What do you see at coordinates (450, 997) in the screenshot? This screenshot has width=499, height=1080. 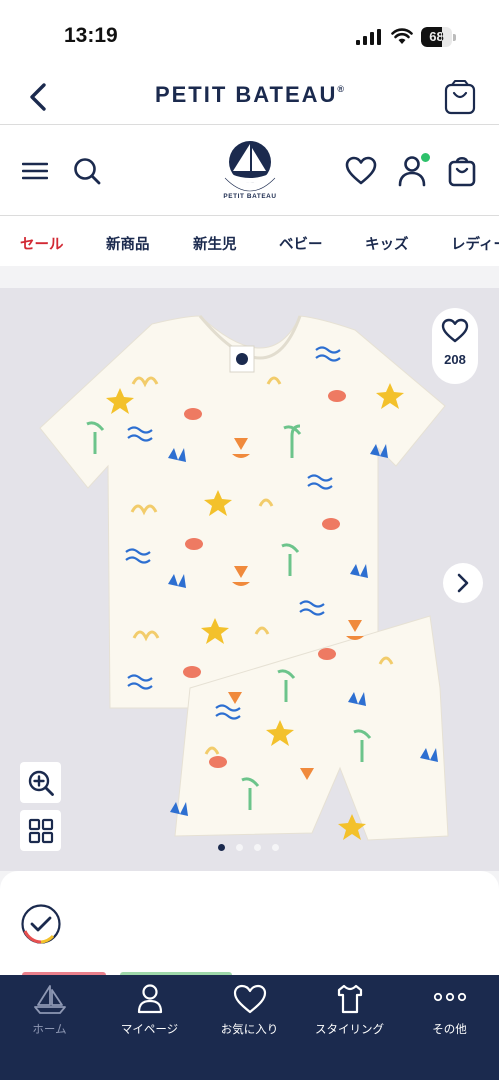 I see `more-icon` at bounding box center [450, 997].